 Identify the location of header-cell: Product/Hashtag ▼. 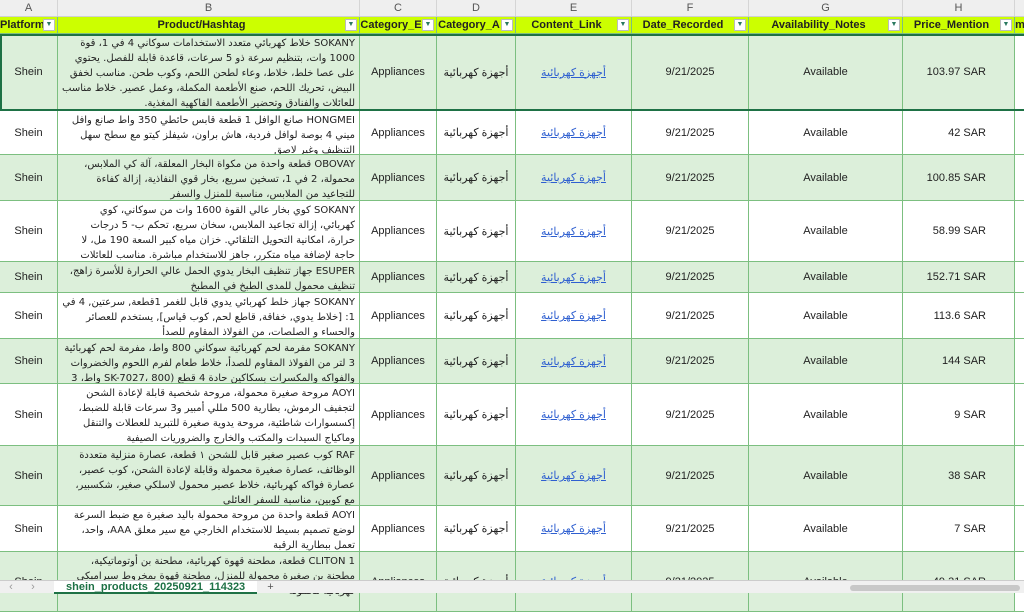
(209, 25).